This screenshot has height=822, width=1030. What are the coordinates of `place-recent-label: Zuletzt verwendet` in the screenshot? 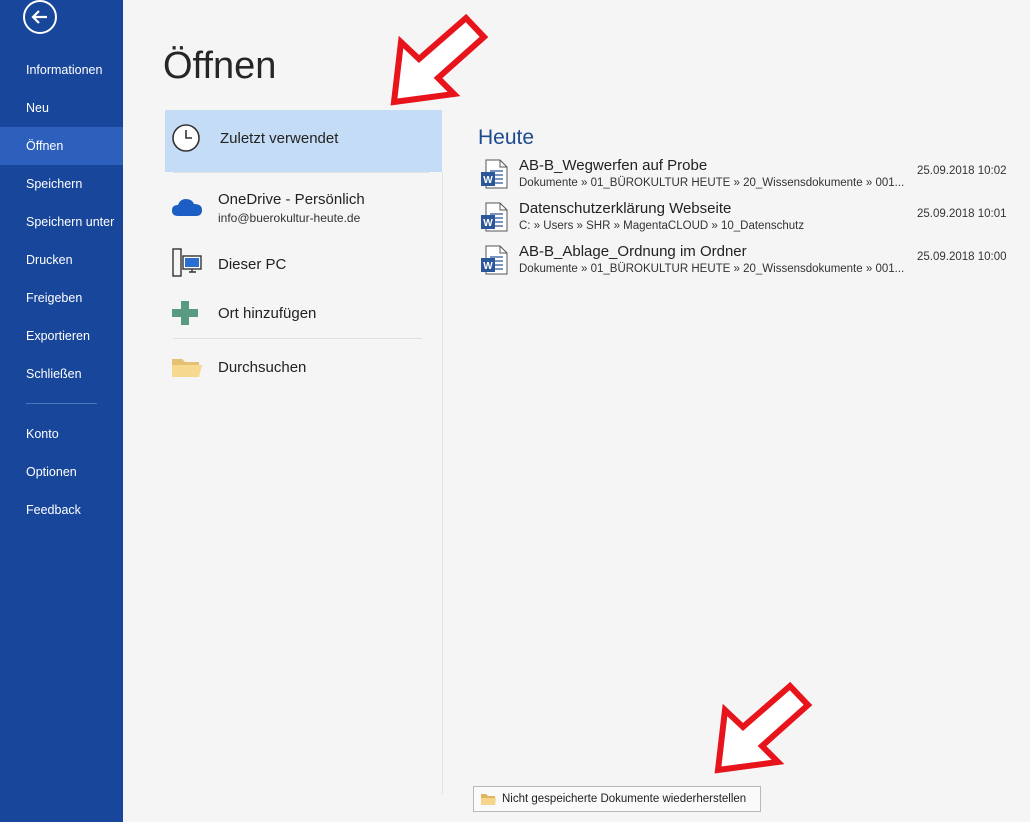 It's located at (279, 138).